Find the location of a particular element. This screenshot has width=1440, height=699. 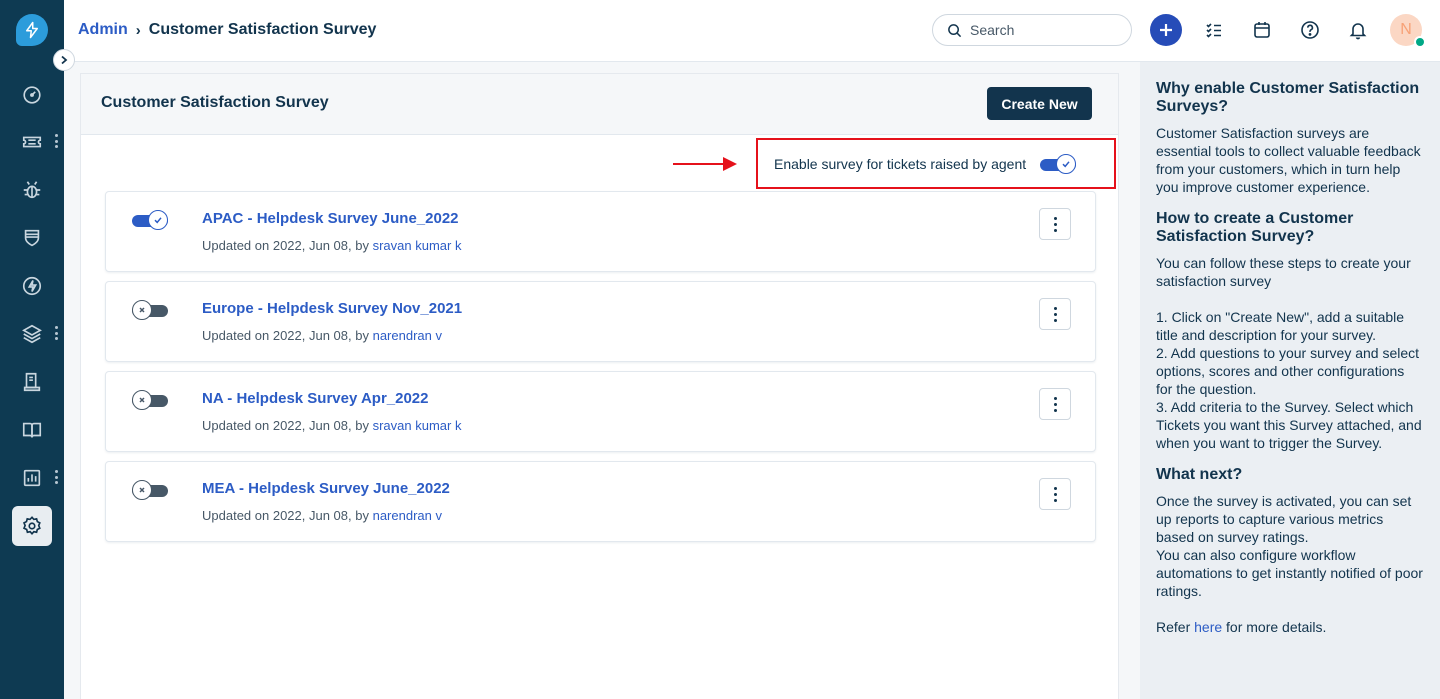

survey-name-link: APAC - Helpdesk Survey June_2022 is located at coordinates (330, 218).